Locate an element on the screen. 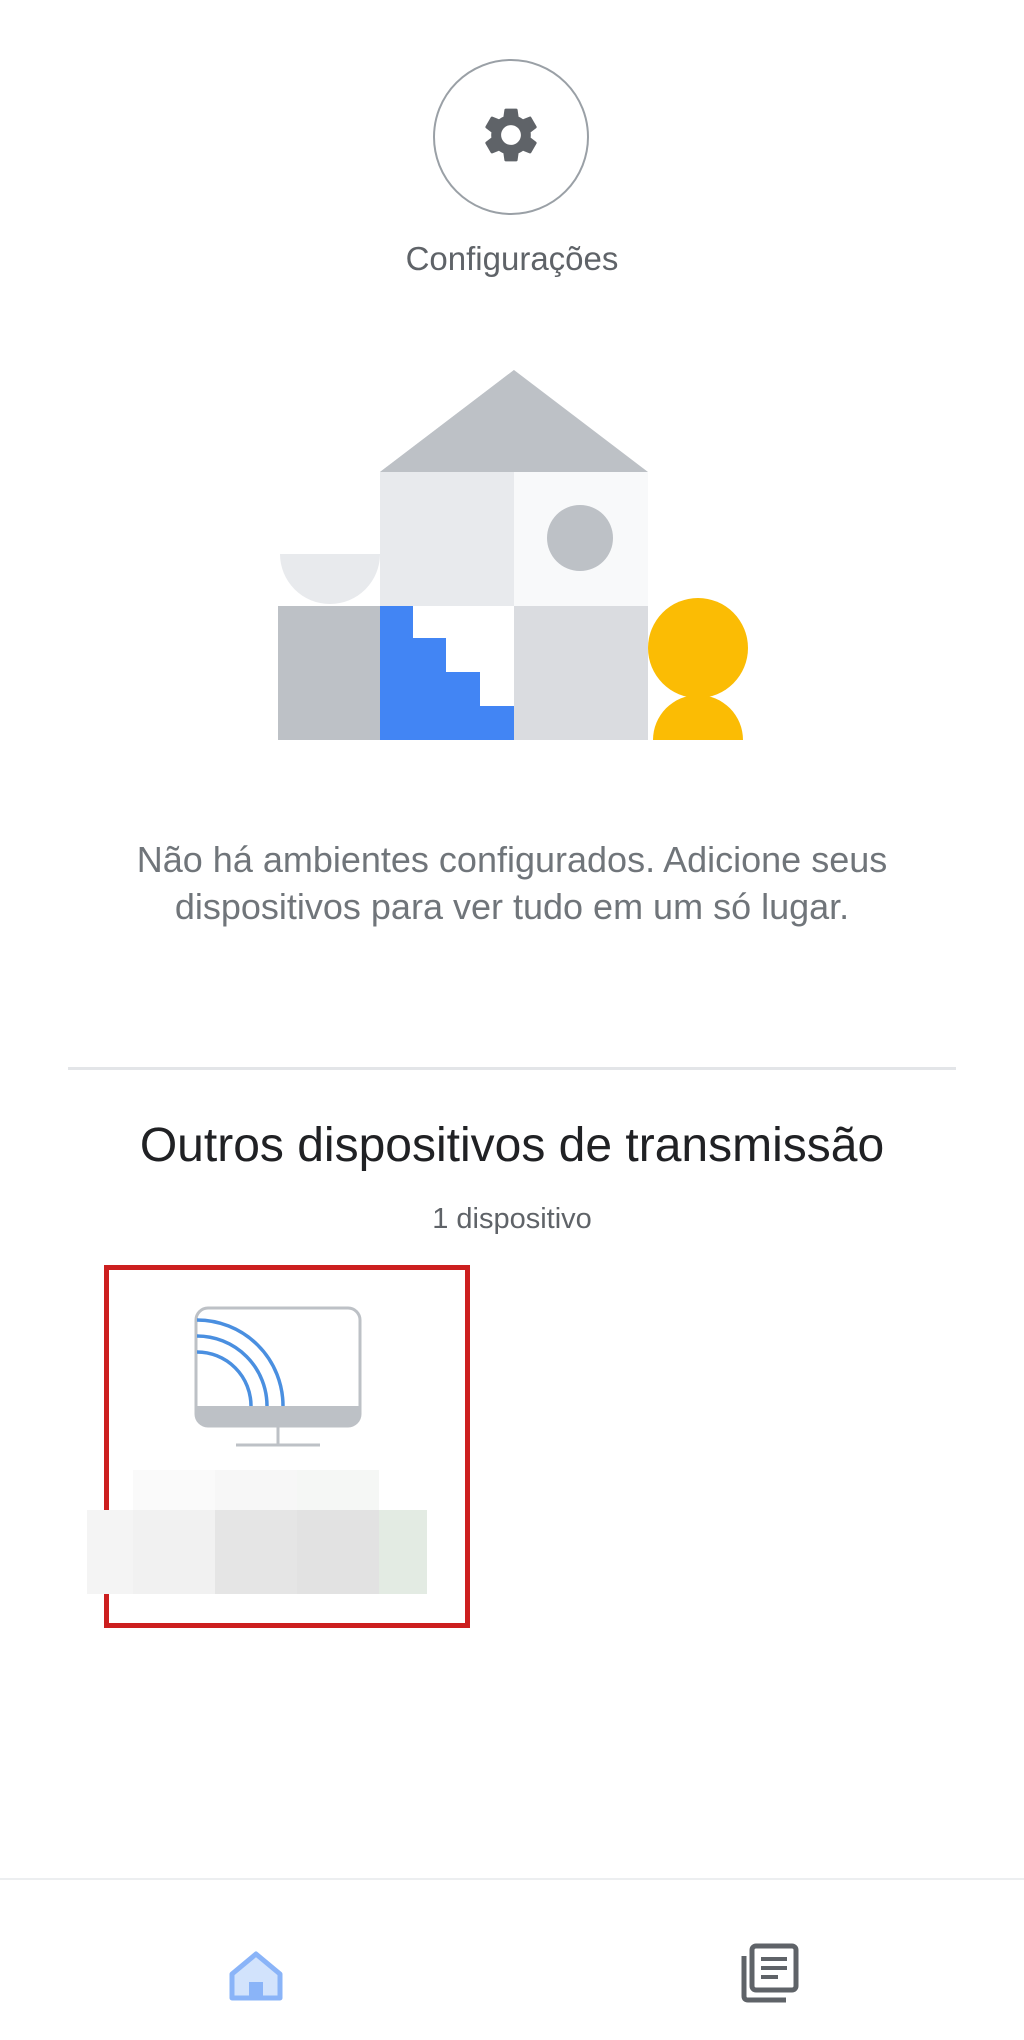 The height and width of the screenshot is (2040, 1024). empty-home-illustration is located at coordinates (510, 558).